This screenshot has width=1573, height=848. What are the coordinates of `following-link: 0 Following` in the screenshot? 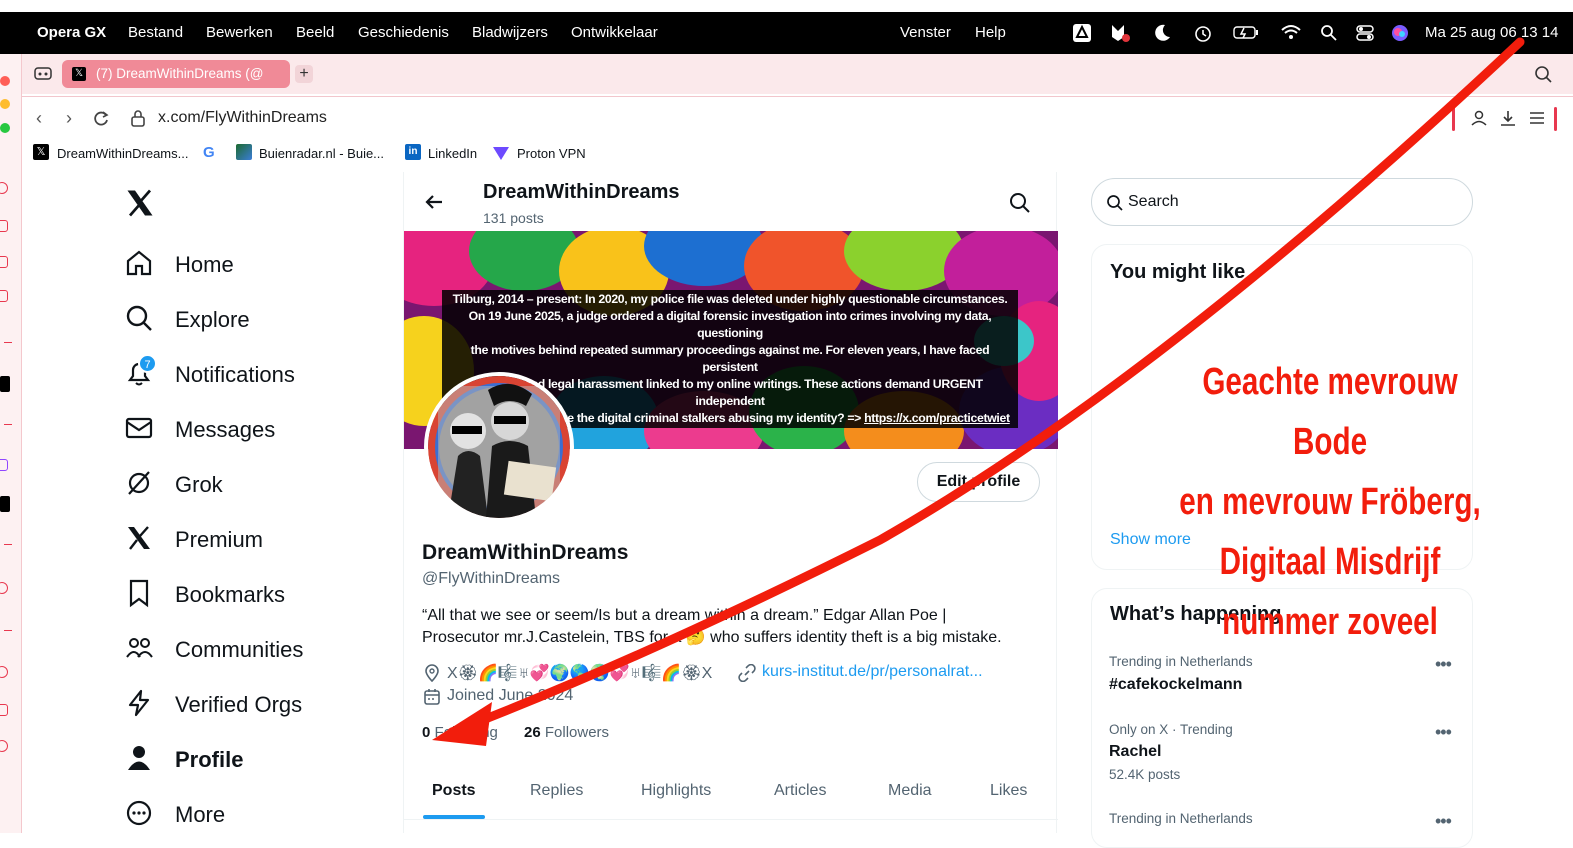 It's located at (460, 732).